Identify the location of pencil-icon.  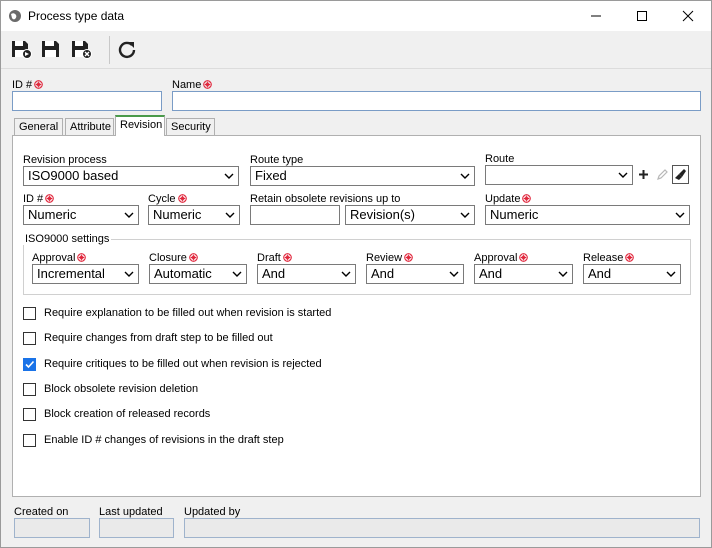
(662, 174).